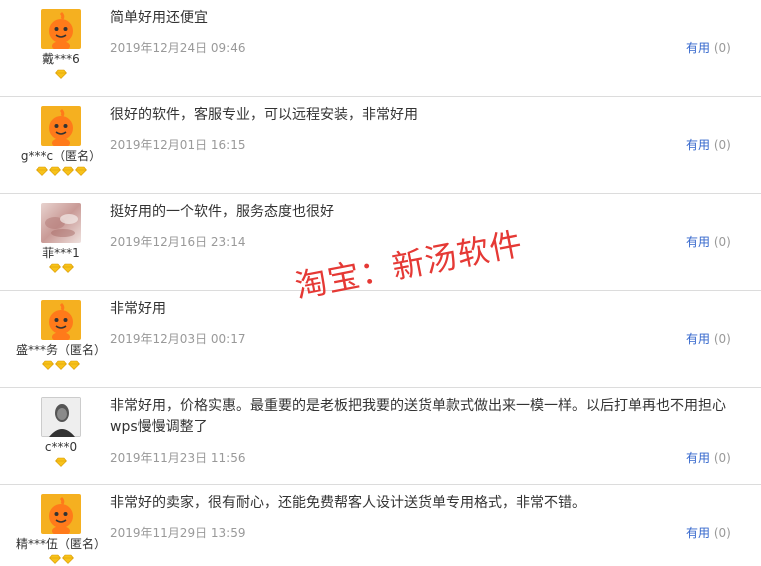  What do you see at coordinates (222, 212) in the screenshot?
I see `review-text: 挺好用的一个软件，服务态度也很好` at bounding box center [222, 212].